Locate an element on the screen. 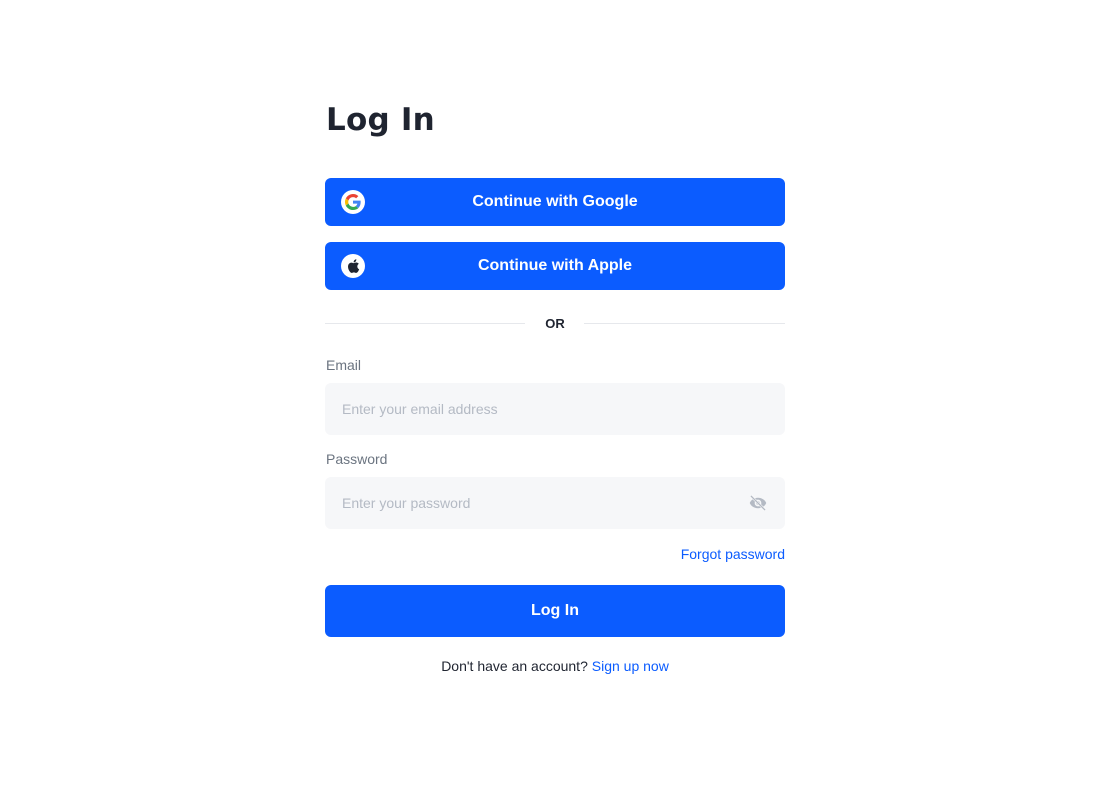 The height and width of the screenshot is (788, 1106). email-input is located at coordinates (555, 409).